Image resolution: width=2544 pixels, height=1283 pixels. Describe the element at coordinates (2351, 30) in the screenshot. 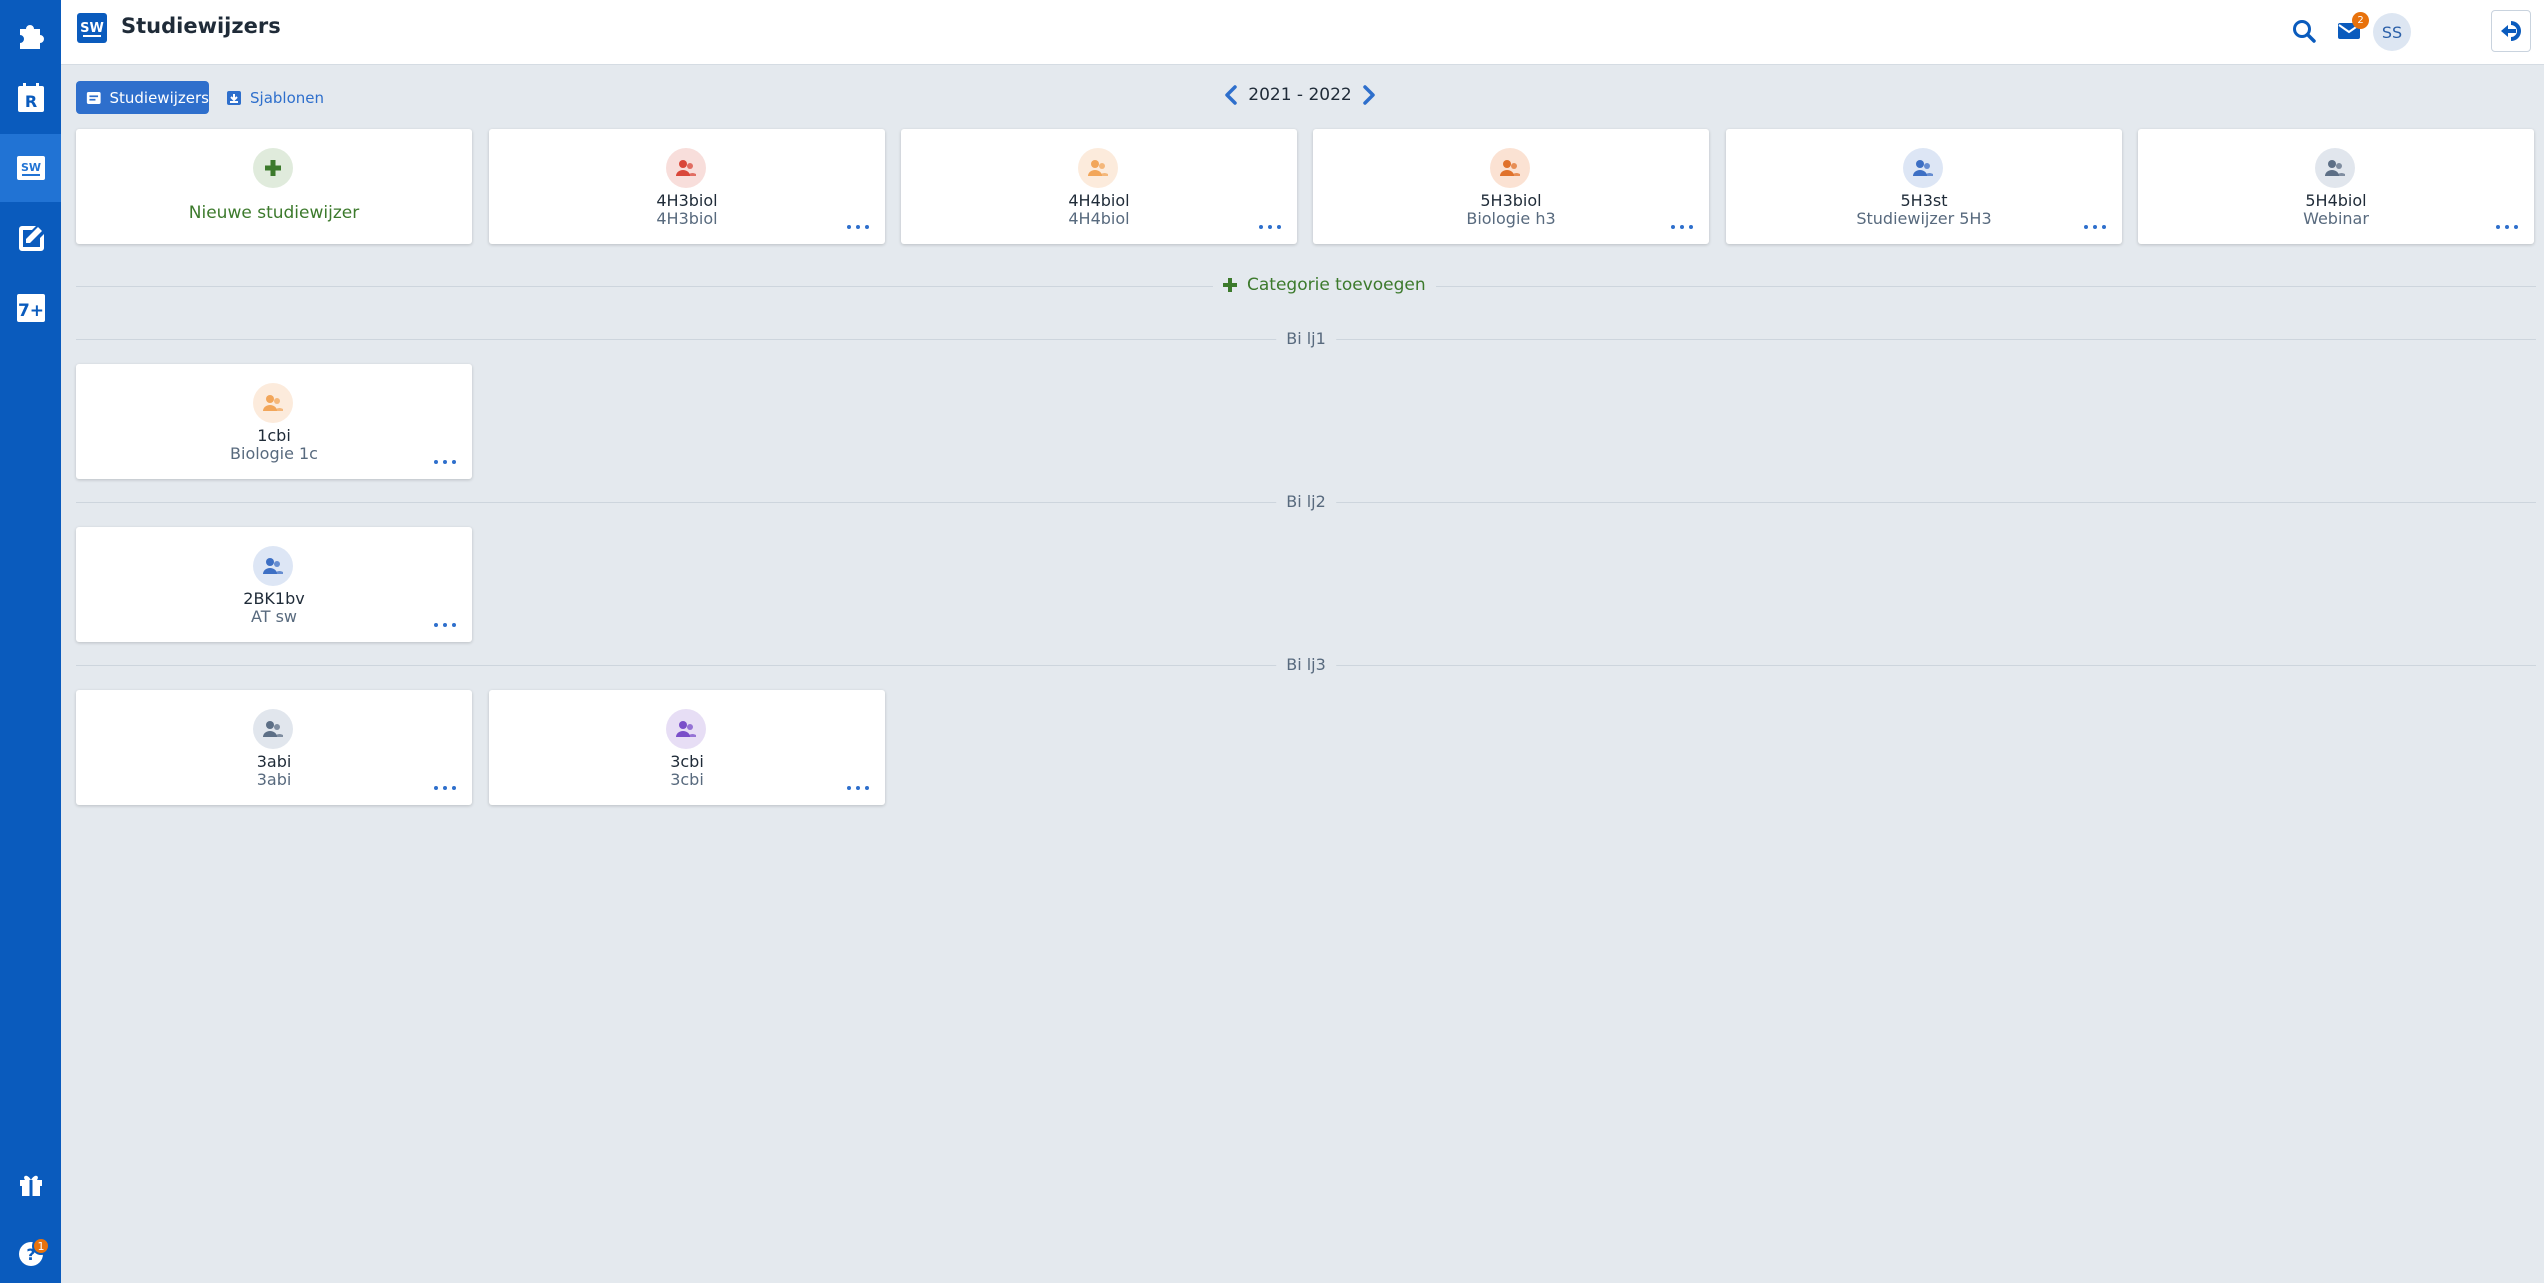

I see `mail-icon: 2` at that location.